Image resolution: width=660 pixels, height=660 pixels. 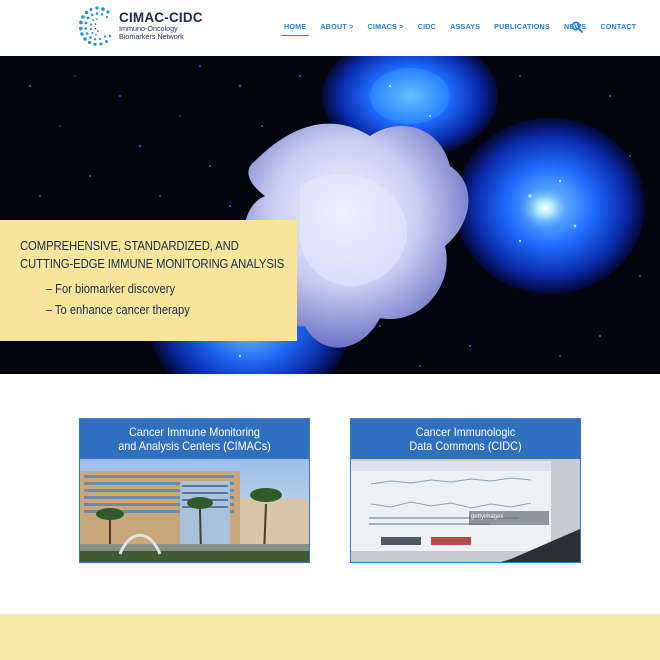 I want to click on logo-dots-icon, so click(x=95, y=26).